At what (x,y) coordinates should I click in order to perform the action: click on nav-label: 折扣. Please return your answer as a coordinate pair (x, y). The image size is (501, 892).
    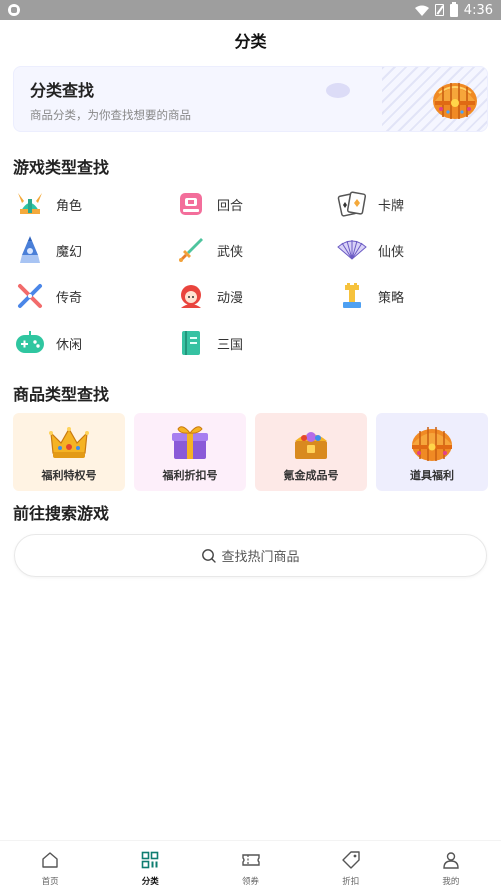
    Looking at the image, I should click on (351, 882).